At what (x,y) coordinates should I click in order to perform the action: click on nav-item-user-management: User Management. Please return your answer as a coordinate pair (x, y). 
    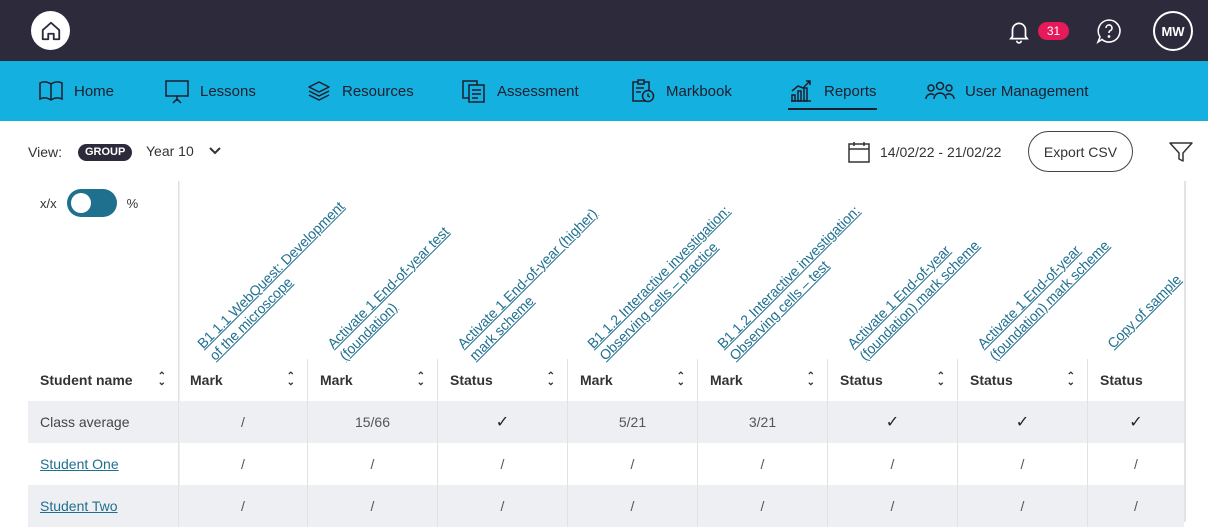
    Looking at the image, I should click on (1006, 91).